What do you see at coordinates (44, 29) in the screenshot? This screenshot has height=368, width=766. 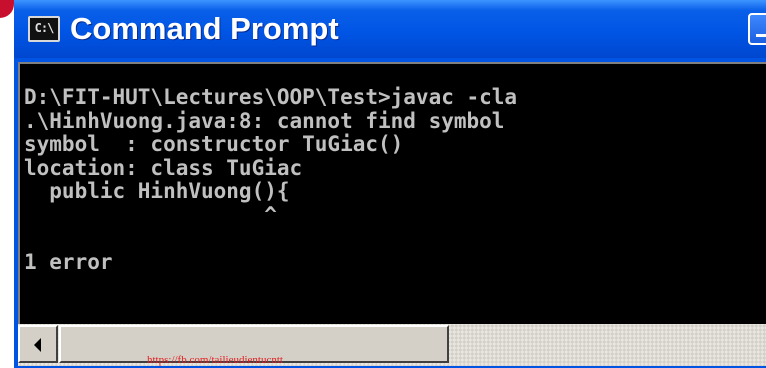 I see `console-icon: C:\` at bounding box center [44, 29].